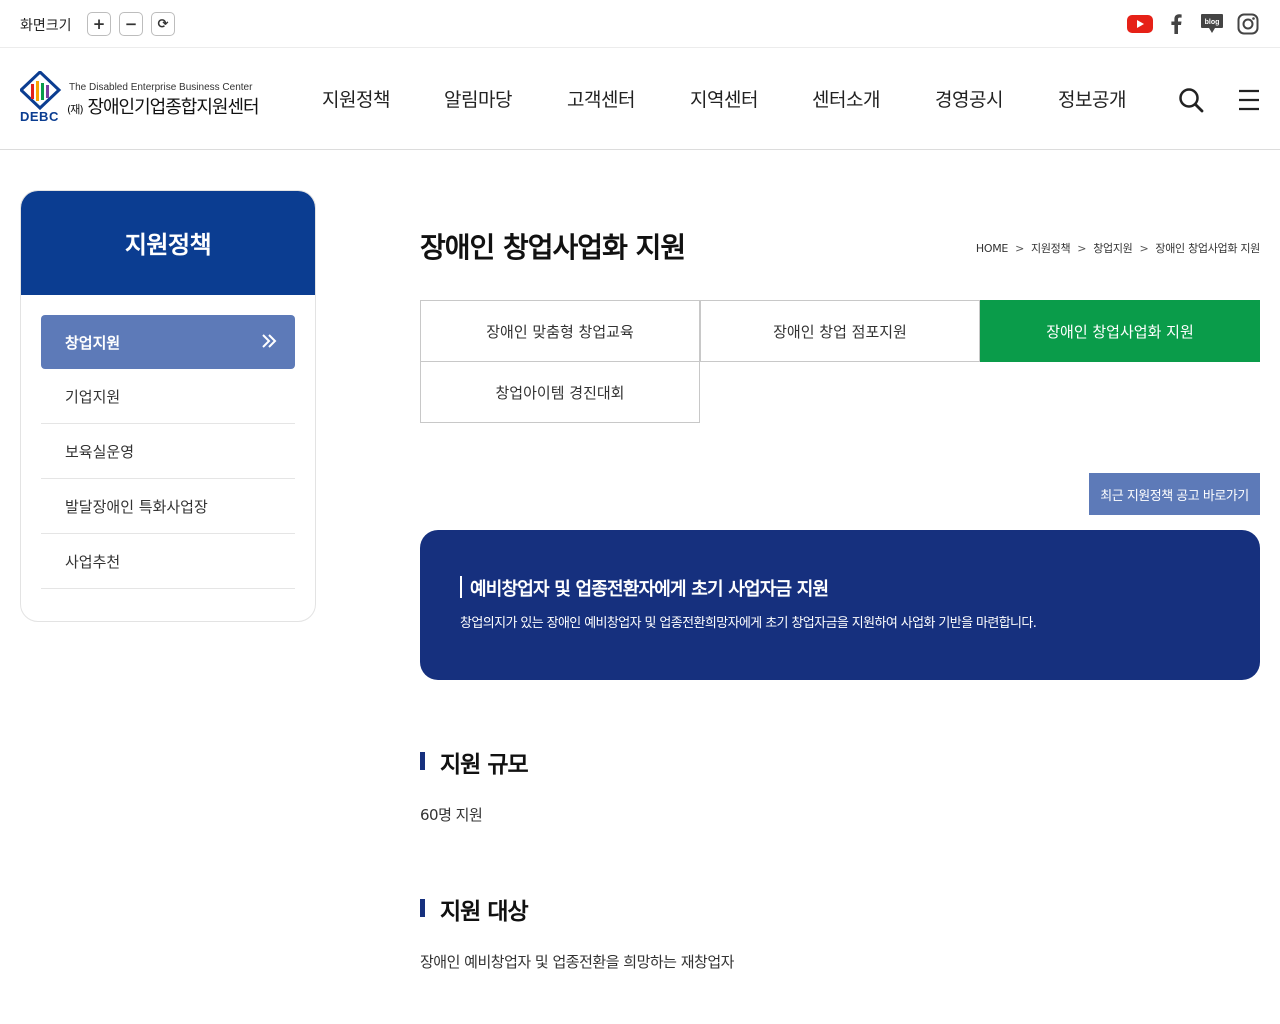 Image resolution: width=1280 pixels, height=1024 pixels. Describe the element at coordinates (724, 98) in the screenshot. I see `nav-item-regional: 지역센터` at that location.